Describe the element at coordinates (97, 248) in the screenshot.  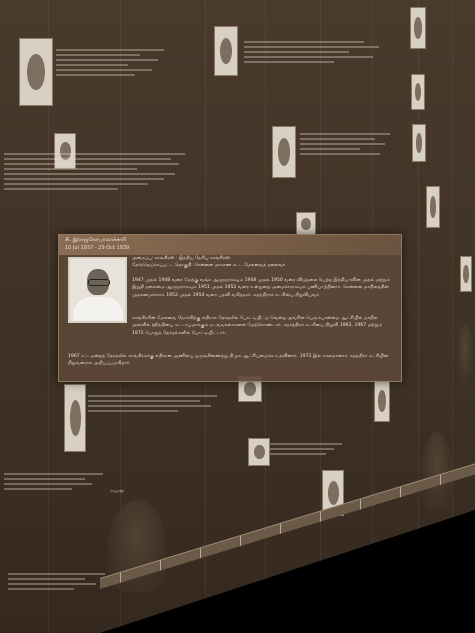
I see `card-dates: 10 Jul 1937 - 29 Oct 1939` at that location.